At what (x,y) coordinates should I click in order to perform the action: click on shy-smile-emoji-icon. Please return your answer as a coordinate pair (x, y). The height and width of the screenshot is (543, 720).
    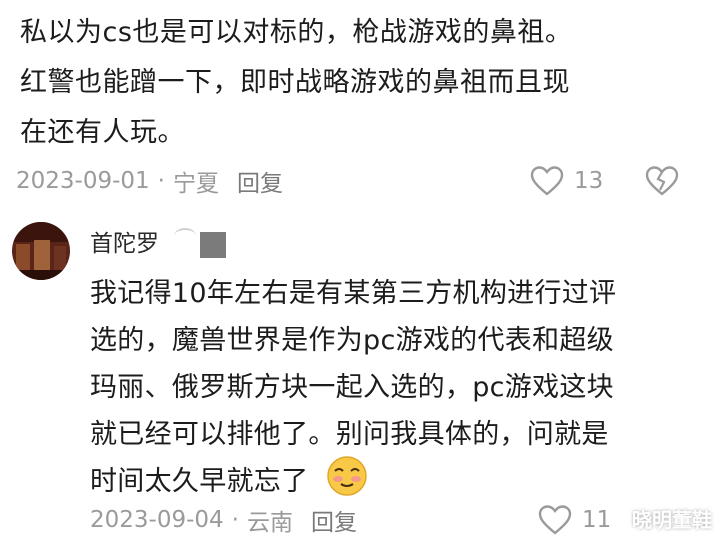
    Looking at the image, I should click on (347, 476).